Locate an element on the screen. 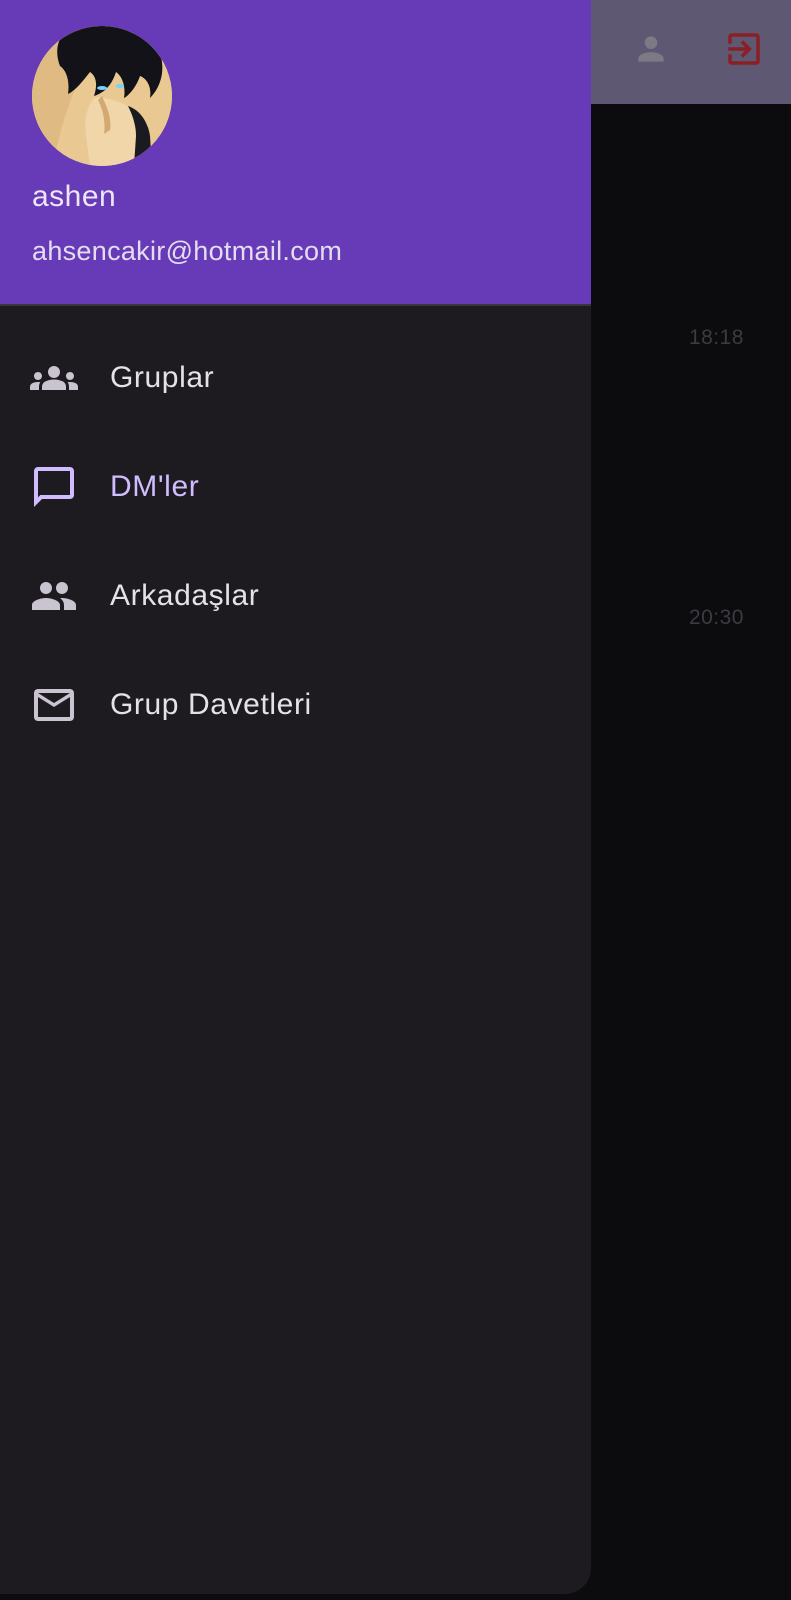 This screenshot has height=1600, width=791. drawer-item-label: Arkadaşlar is located at coordinates (185, 595).